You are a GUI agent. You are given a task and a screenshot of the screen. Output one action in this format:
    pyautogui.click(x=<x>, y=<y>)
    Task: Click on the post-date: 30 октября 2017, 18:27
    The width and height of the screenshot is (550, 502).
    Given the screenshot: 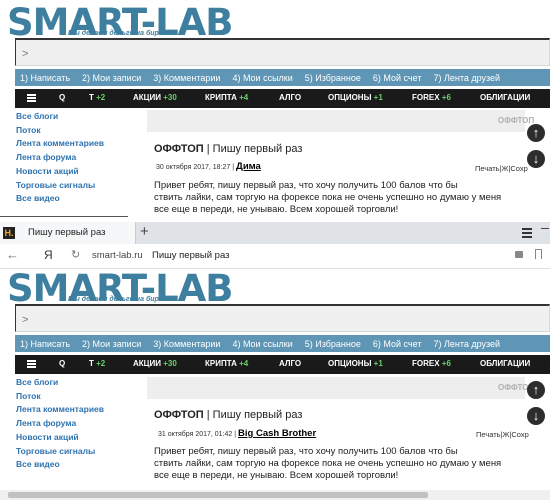 What is the action you would take?
    pyautogui.click(x=193, y=167)
    